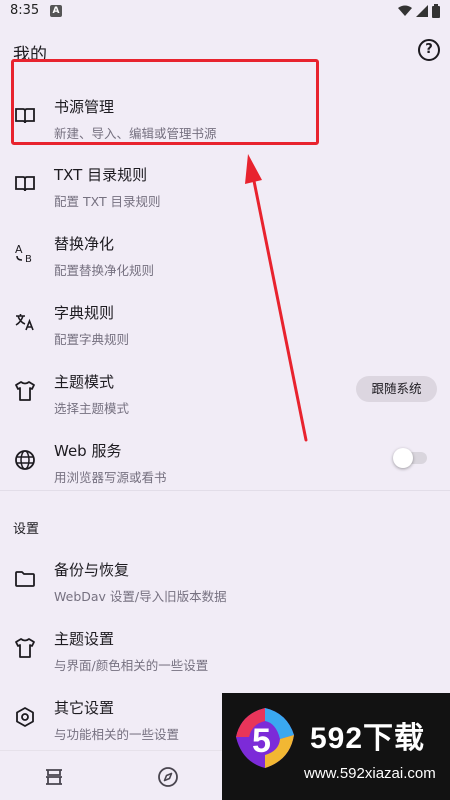  What do you see at coordinates (261, 741) in the screenshot?
I see `watermark-number: 5` at bounding box center [261, 741].